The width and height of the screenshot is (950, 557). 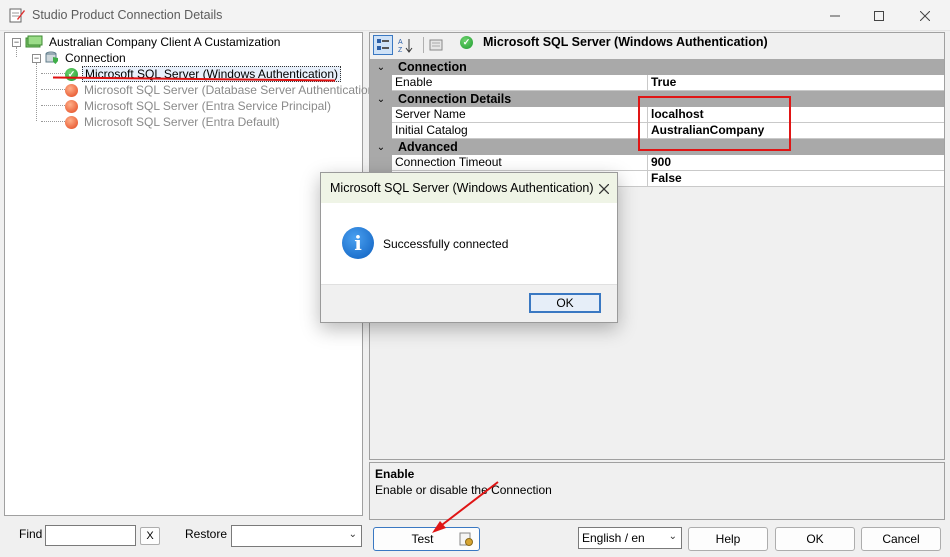 I want to click on property-row-enable: Enable True, so click(x=668, y=83).